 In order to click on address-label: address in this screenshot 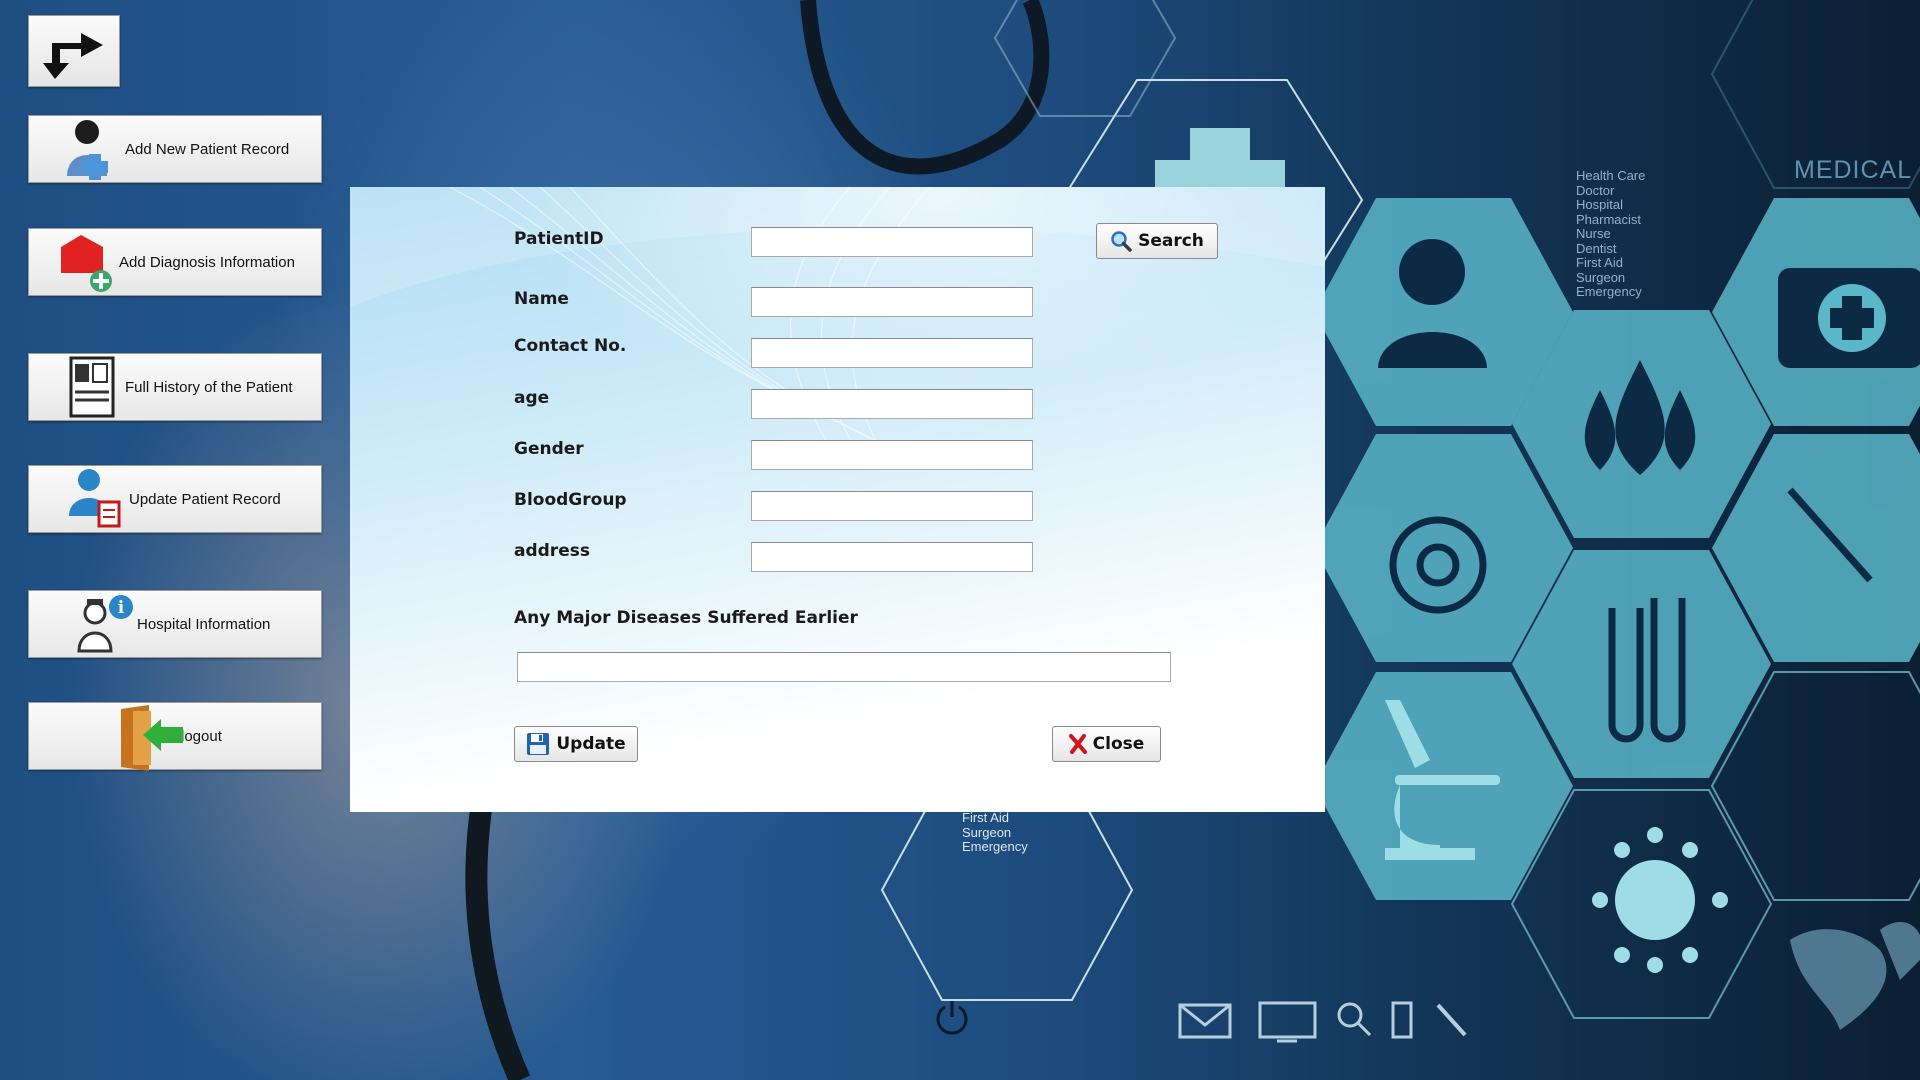, I will do `click(552, 551)`.